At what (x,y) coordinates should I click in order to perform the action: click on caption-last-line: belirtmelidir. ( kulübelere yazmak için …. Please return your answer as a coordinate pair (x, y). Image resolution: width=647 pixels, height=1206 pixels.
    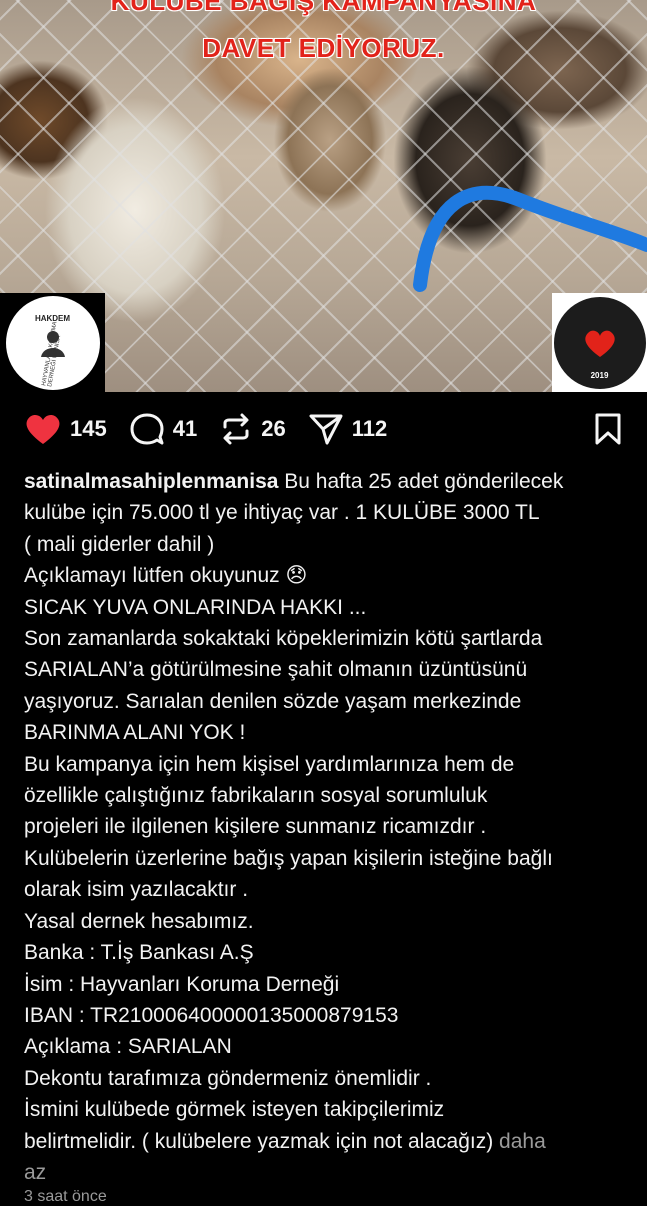
    Looking at the image, I should click on (326, 1141).